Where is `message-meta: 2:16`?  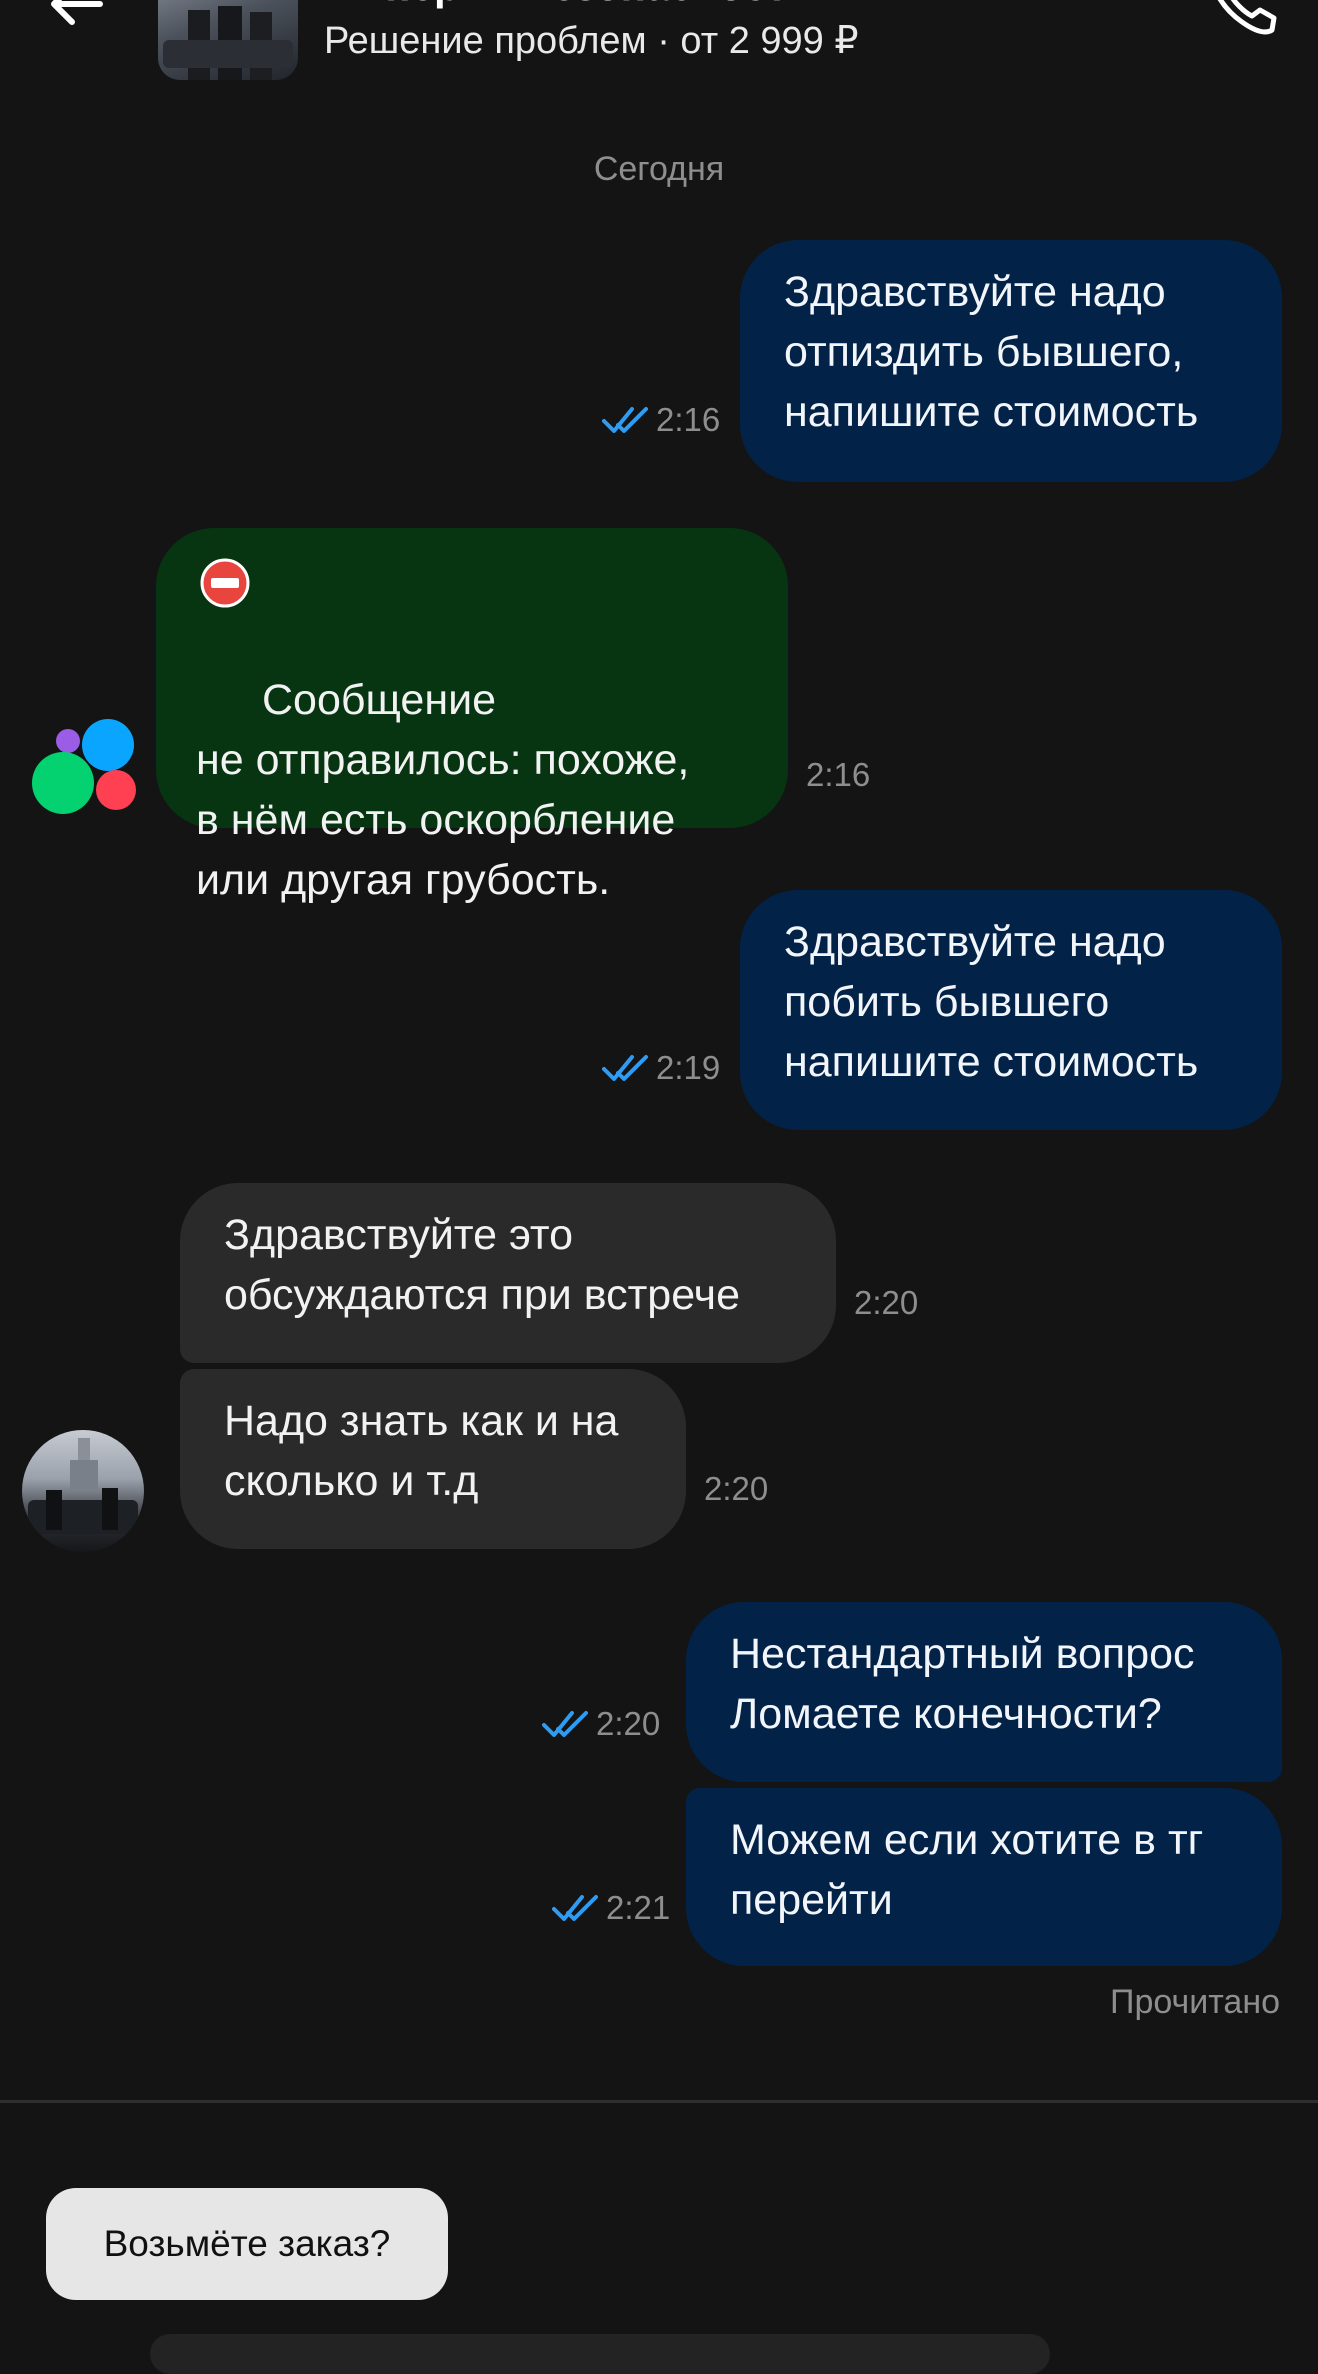 message-meta: 2:16 is located at coordinates (661, 420).